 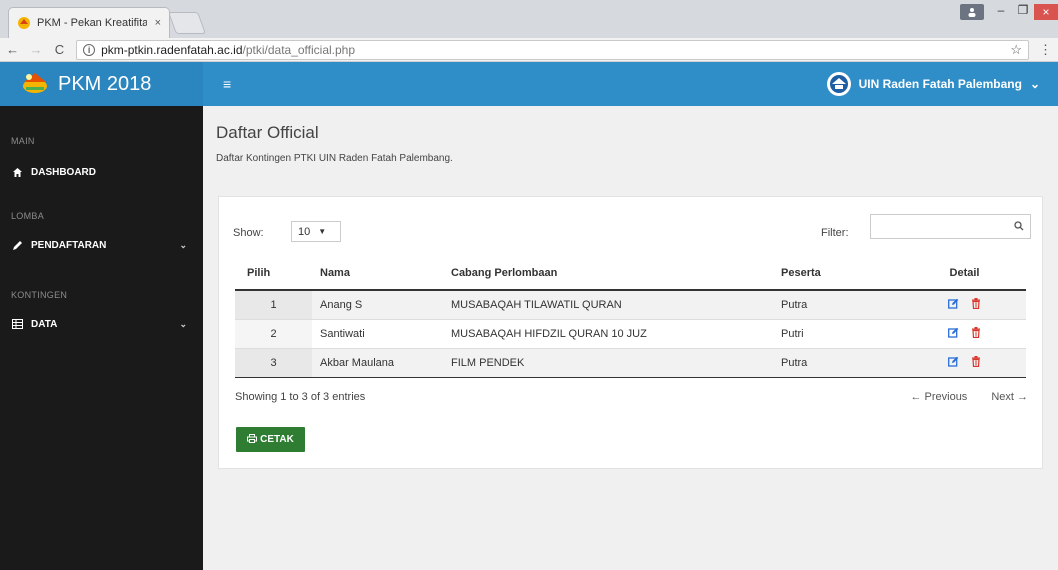 I want to click on bookmark-star-icon: ☆, so click(x=1016, y=50).